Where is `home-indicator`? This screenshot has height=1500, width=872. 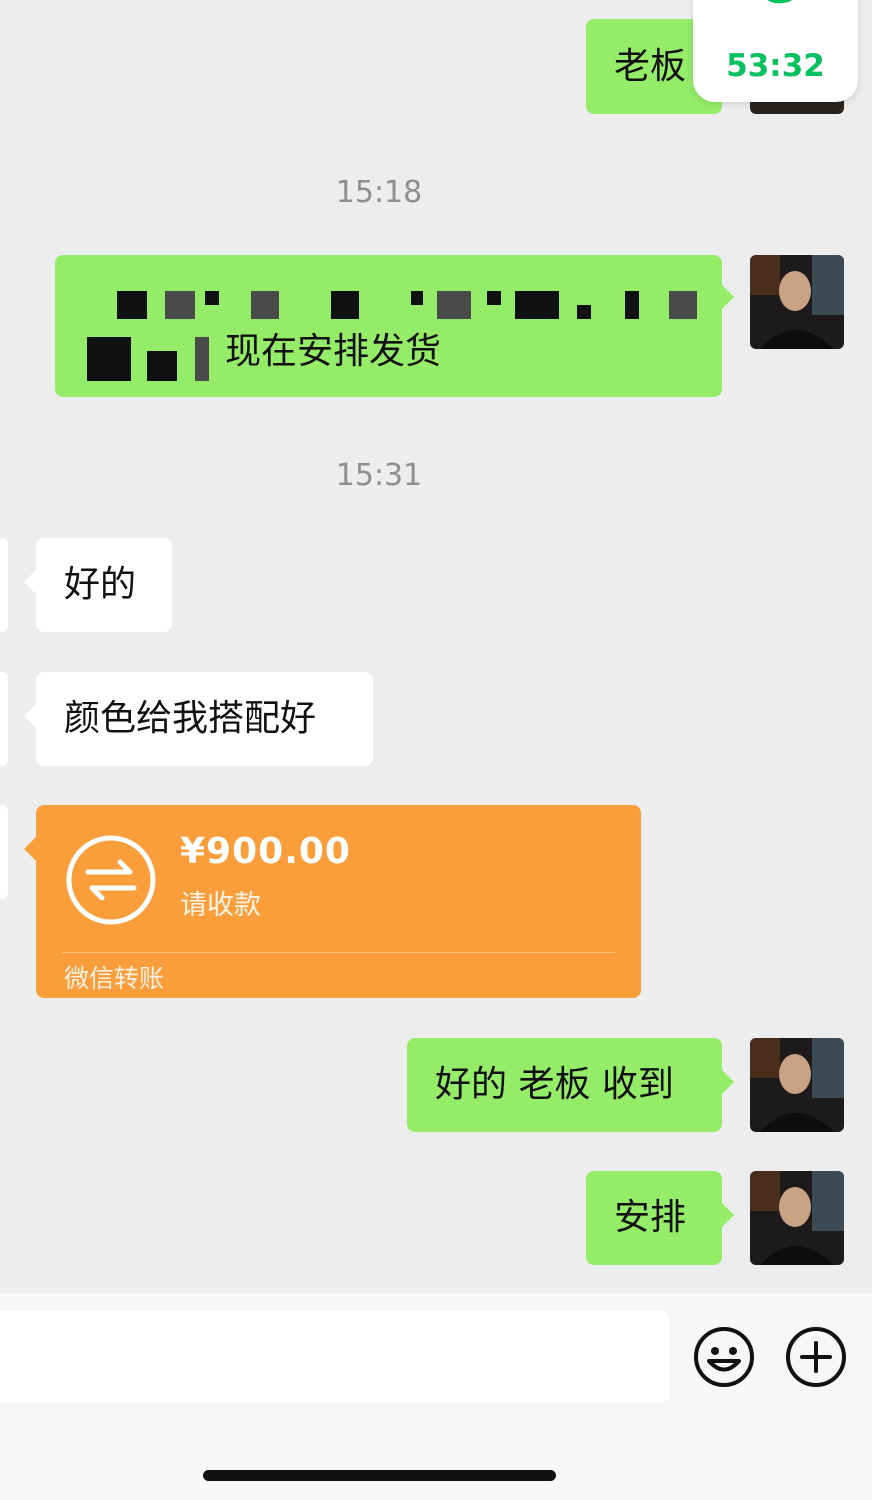 home-indicator is located at coordinates (379, 1475).